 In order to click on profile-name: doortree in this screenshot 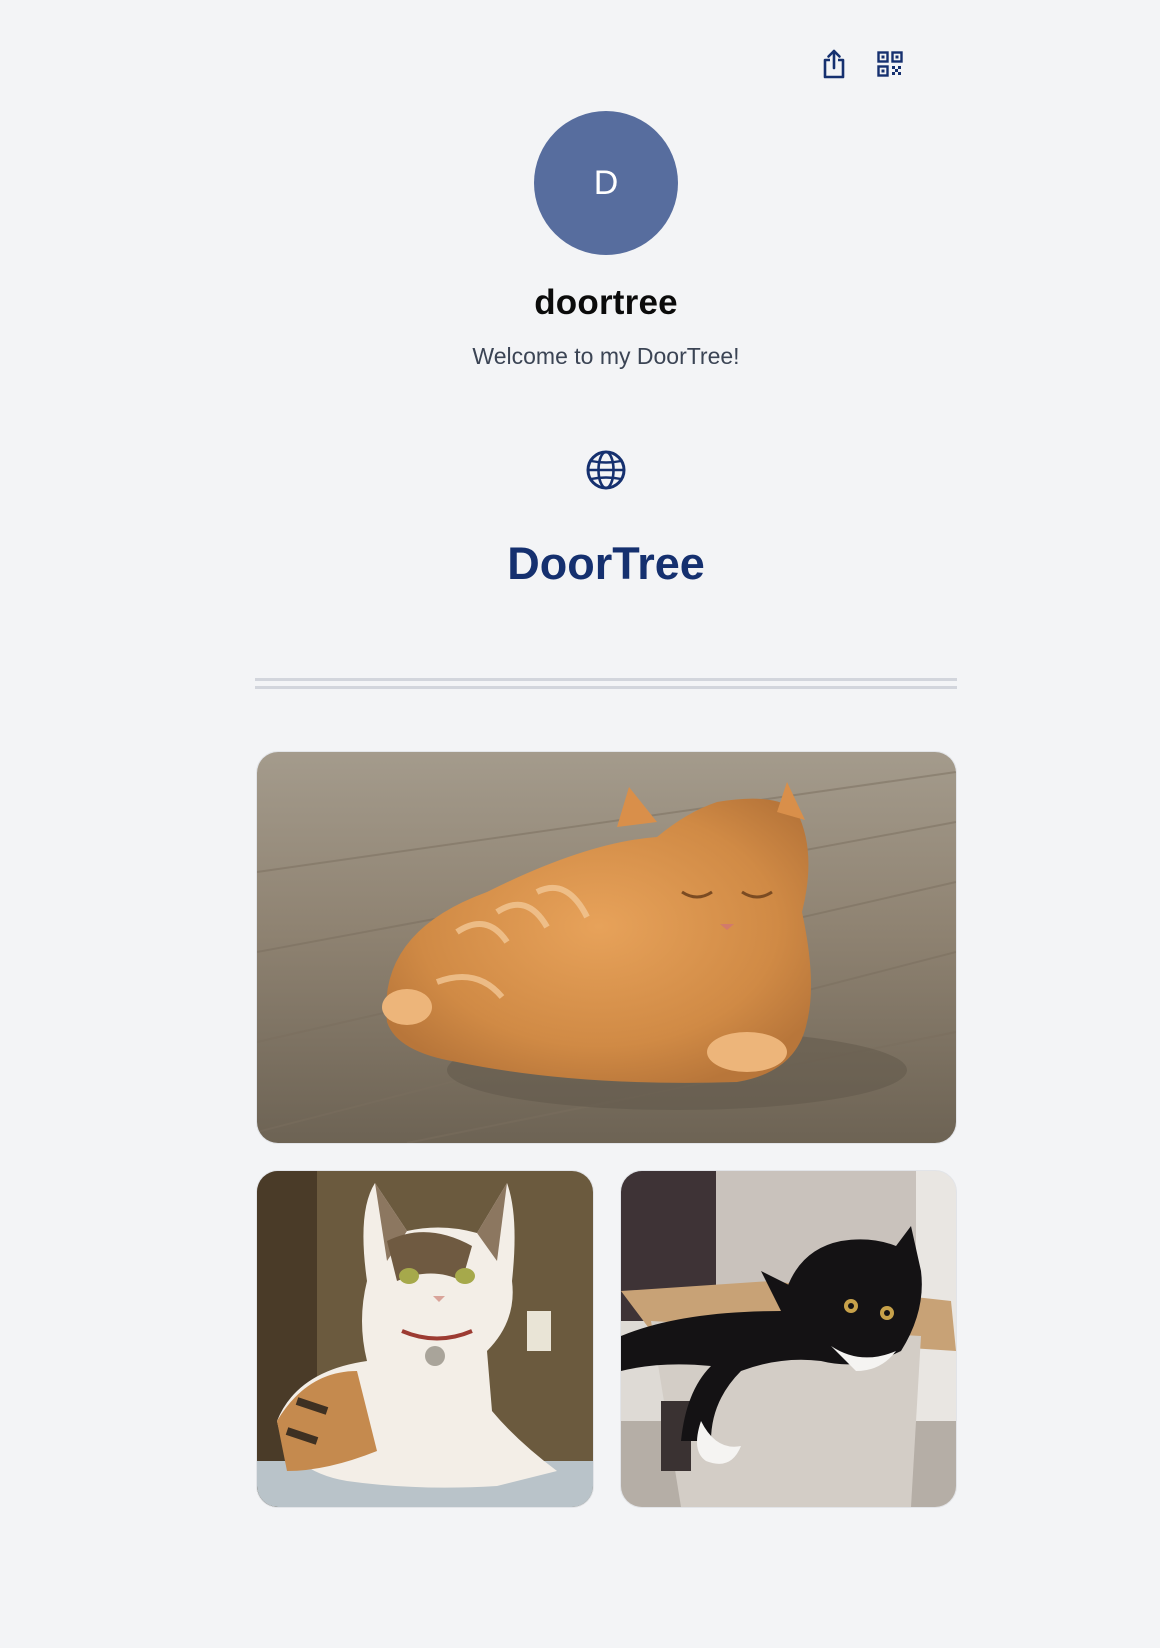, I will do `click(606, 302)`.